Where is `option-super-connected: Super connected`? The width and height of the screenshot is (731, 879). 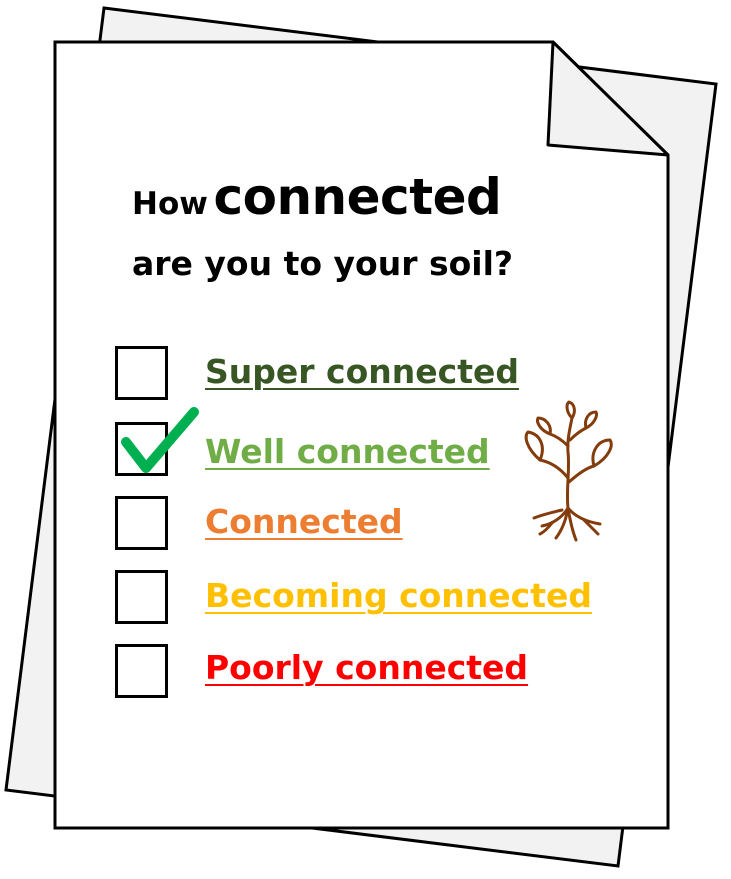
option-super-connected: Super connected is located at coordinates (365, 374).